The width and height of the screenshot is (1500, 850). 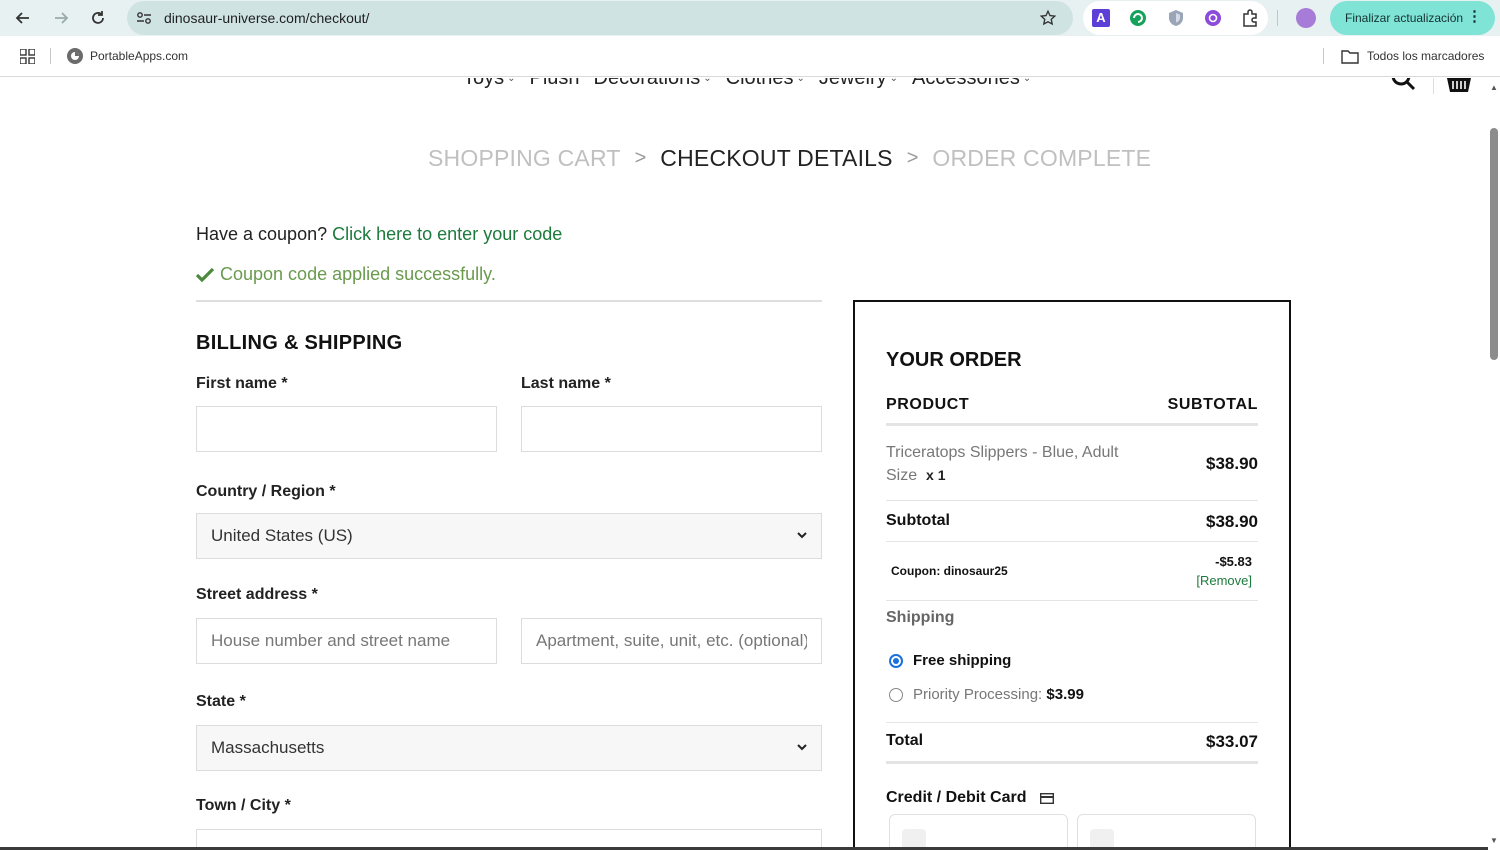 What do you see at coordinates (489, 84) in the screenshot?
I see `nav-item-toys: Toys ⌄` at bounding box center [489, 84].